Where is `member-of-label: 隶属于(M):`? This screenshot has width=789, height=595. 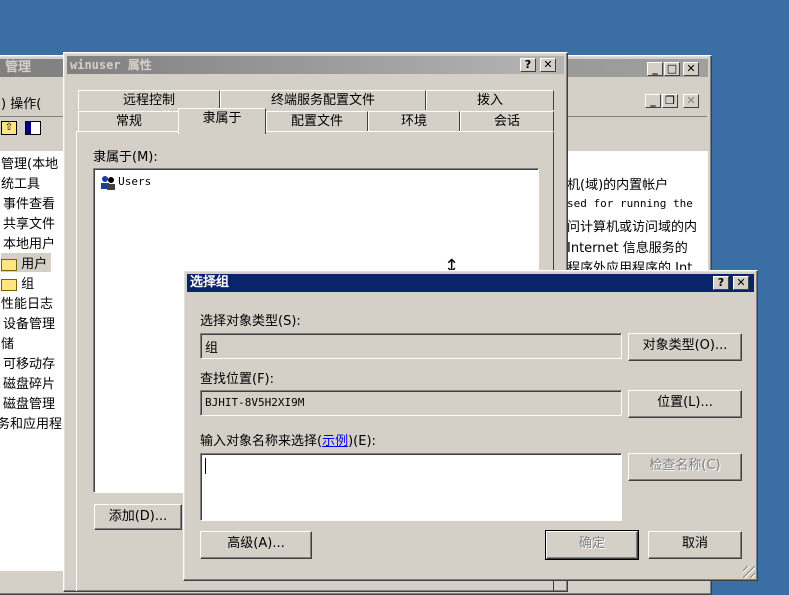
member-of-label: 隶属于(M): is located at coordinates (125, 157).